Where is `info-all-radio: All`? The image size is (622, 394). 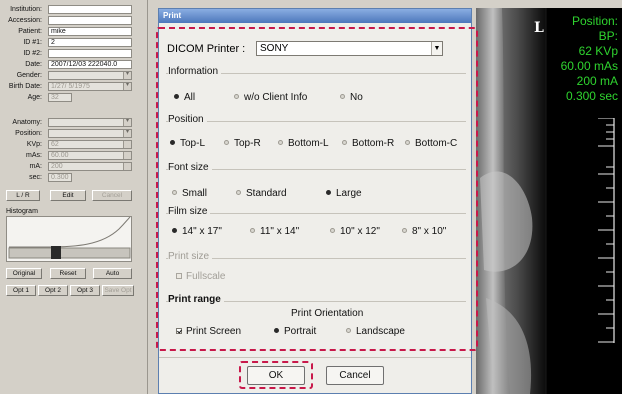
info-all-radio: All is located at coordinates (184, 98).